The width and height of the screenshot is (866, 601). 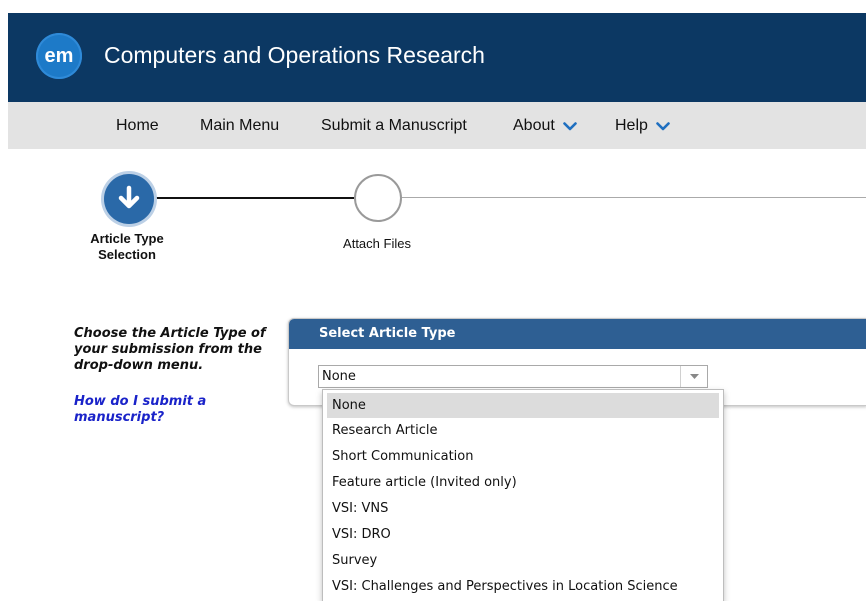 I want to click on nav-about: About, so click(x=545, y=126).